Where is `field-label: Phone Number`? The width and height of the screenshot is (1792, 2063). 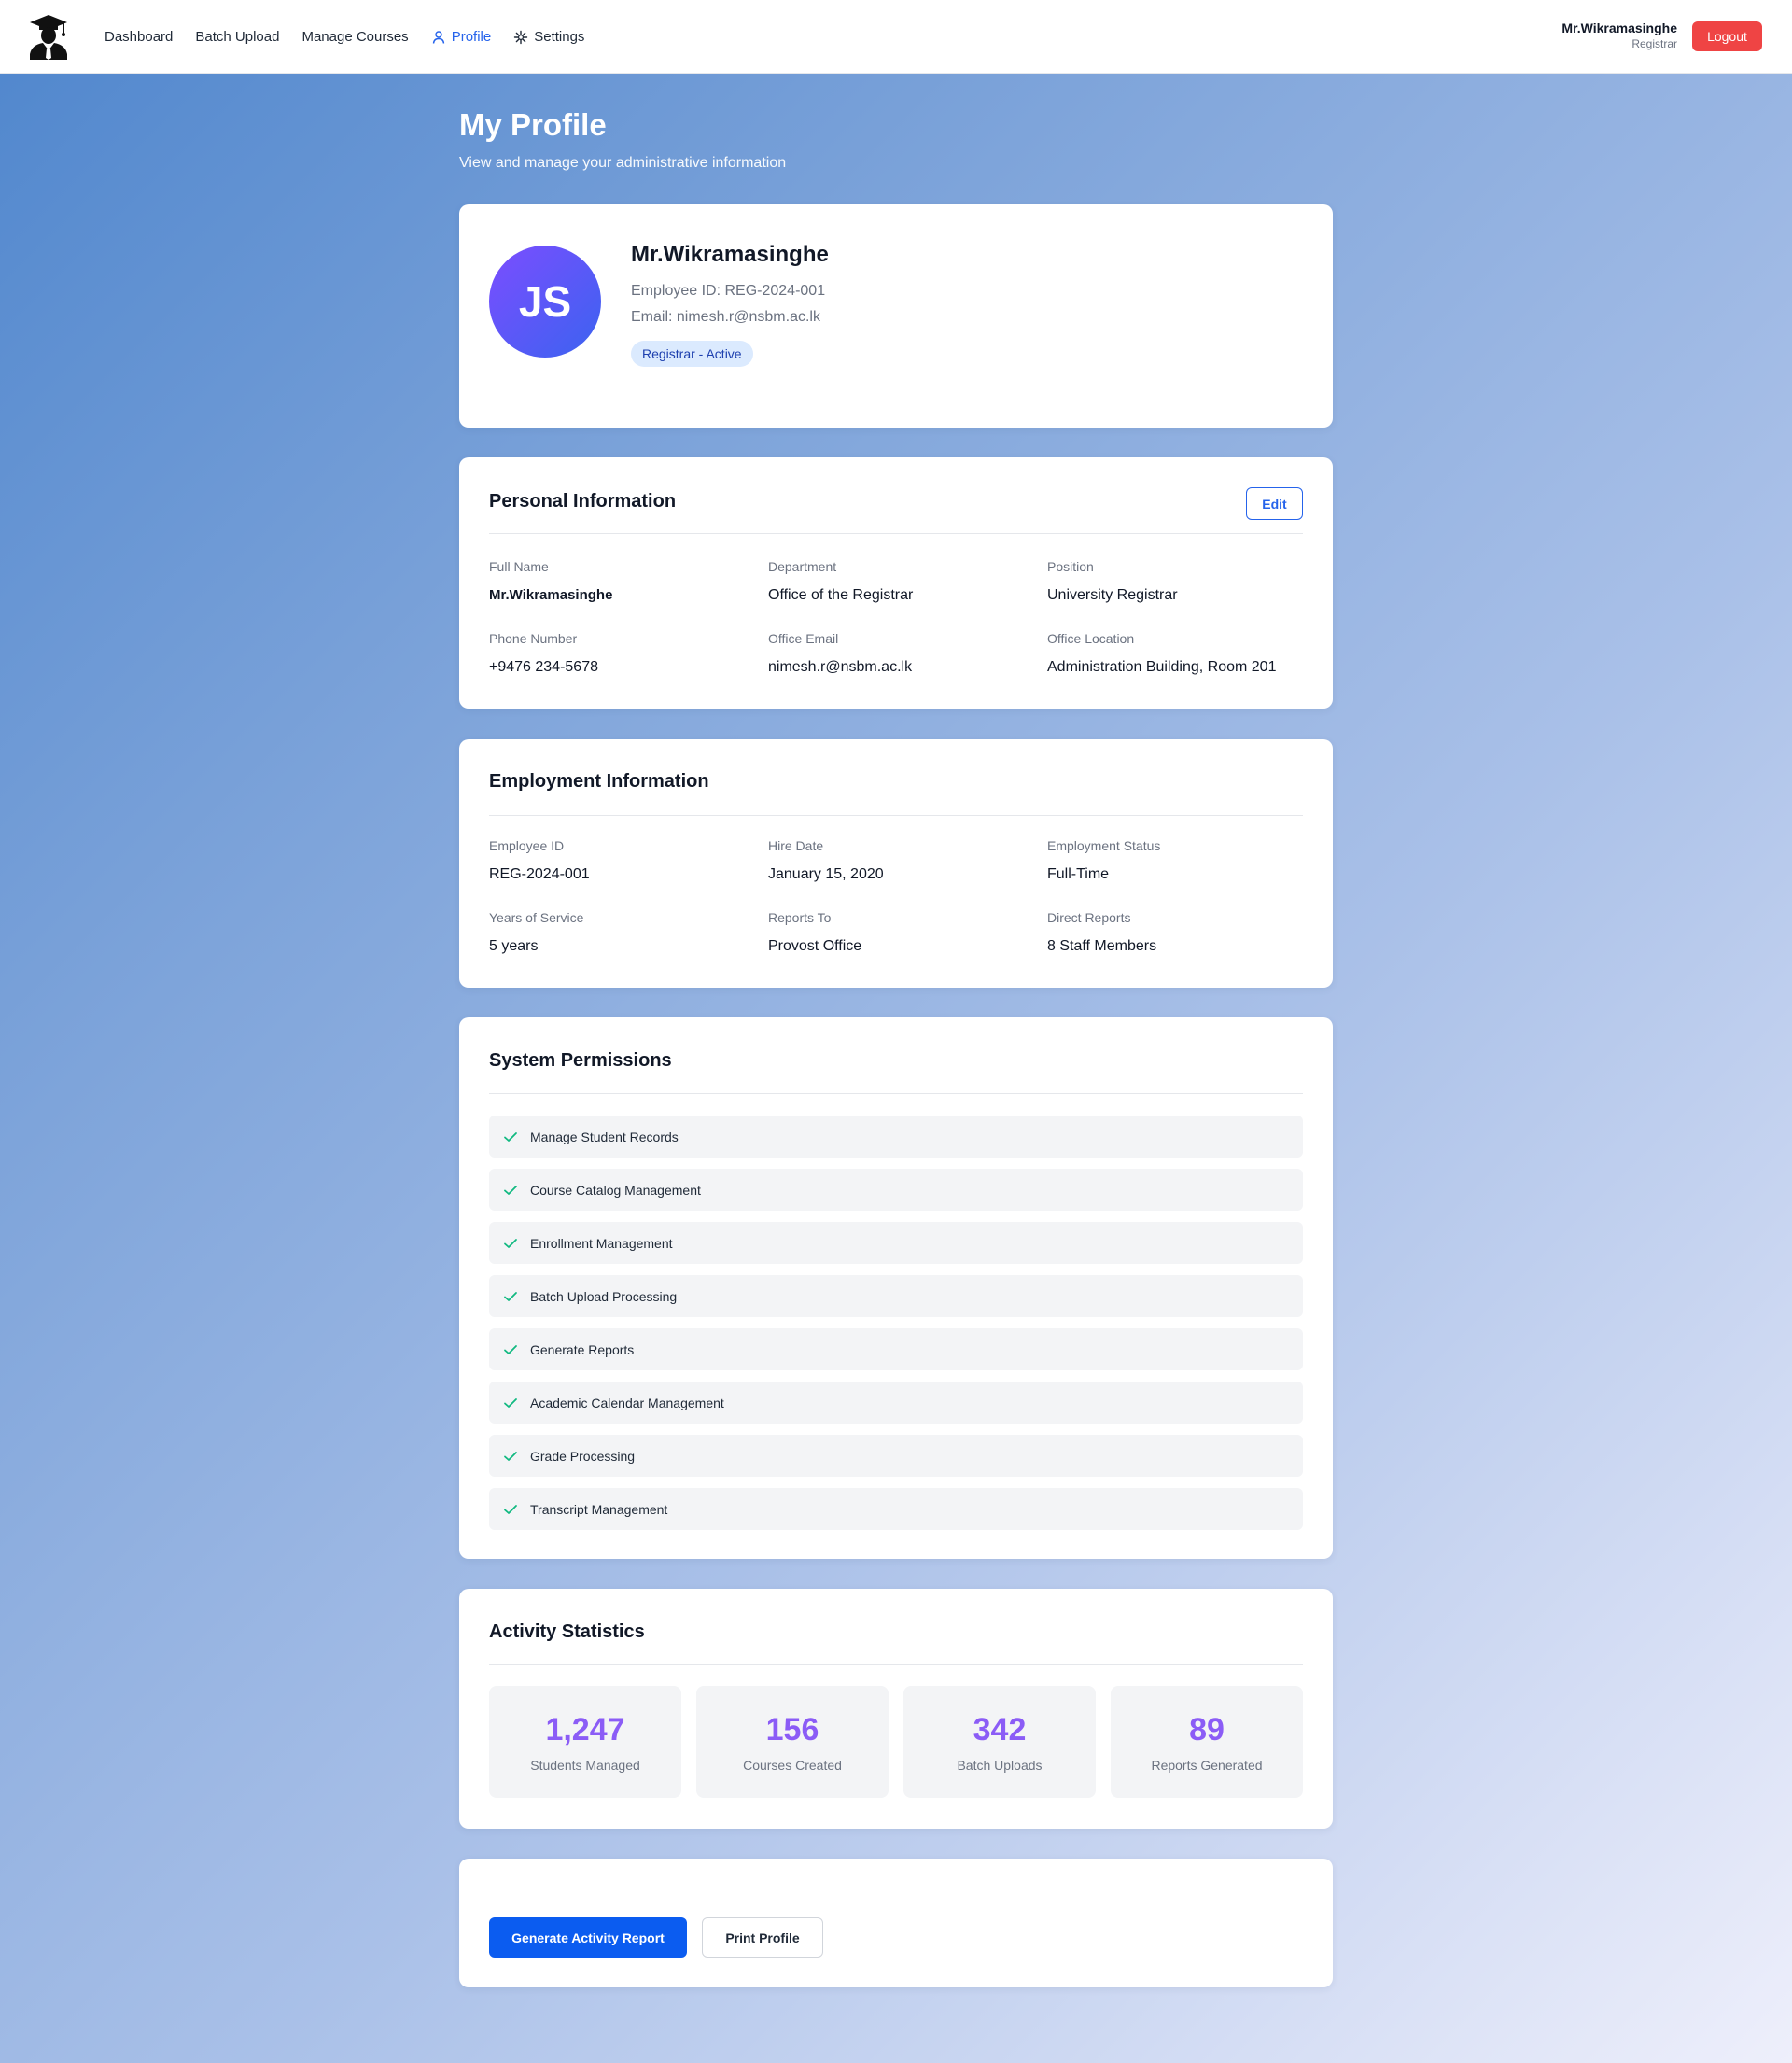 field-label: Phone Number is located at coordinates (533, 638).